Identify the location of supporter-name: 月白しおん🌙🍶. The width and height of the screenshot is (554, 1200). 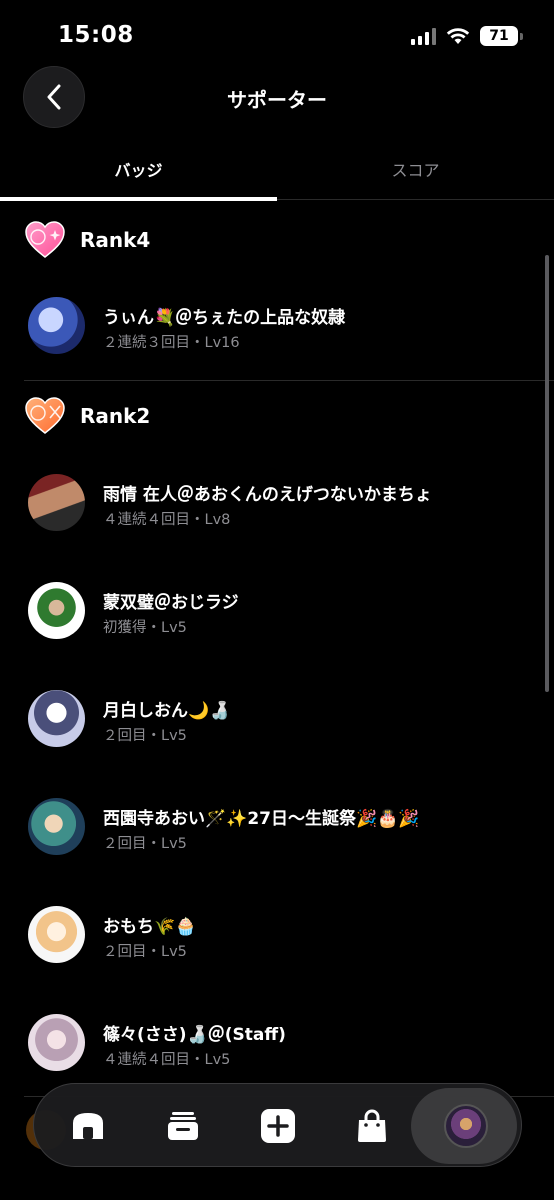
(167, 711).